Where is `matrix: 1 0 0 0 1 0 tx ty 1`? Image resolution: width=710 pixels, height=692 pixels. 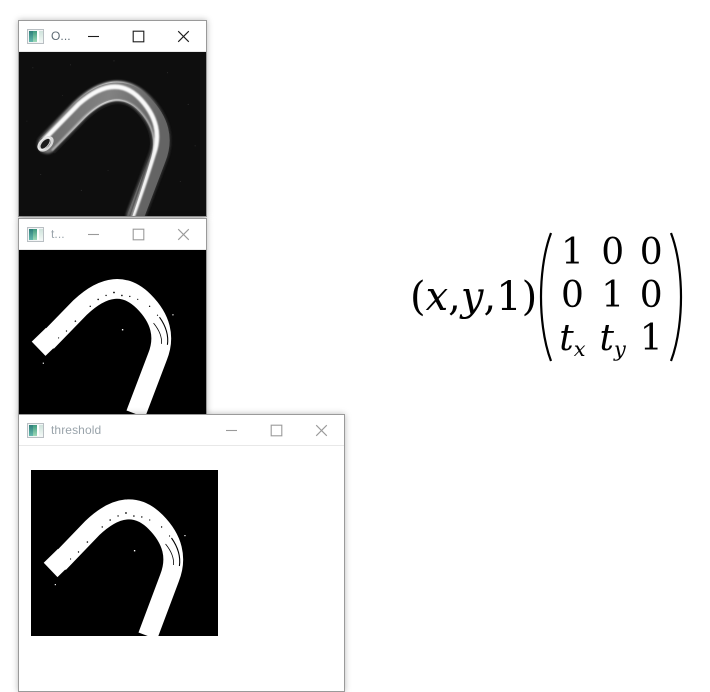 matrix: 1 0 0 0 1 0 tx ty 1 is located at coordinates (610, 297).